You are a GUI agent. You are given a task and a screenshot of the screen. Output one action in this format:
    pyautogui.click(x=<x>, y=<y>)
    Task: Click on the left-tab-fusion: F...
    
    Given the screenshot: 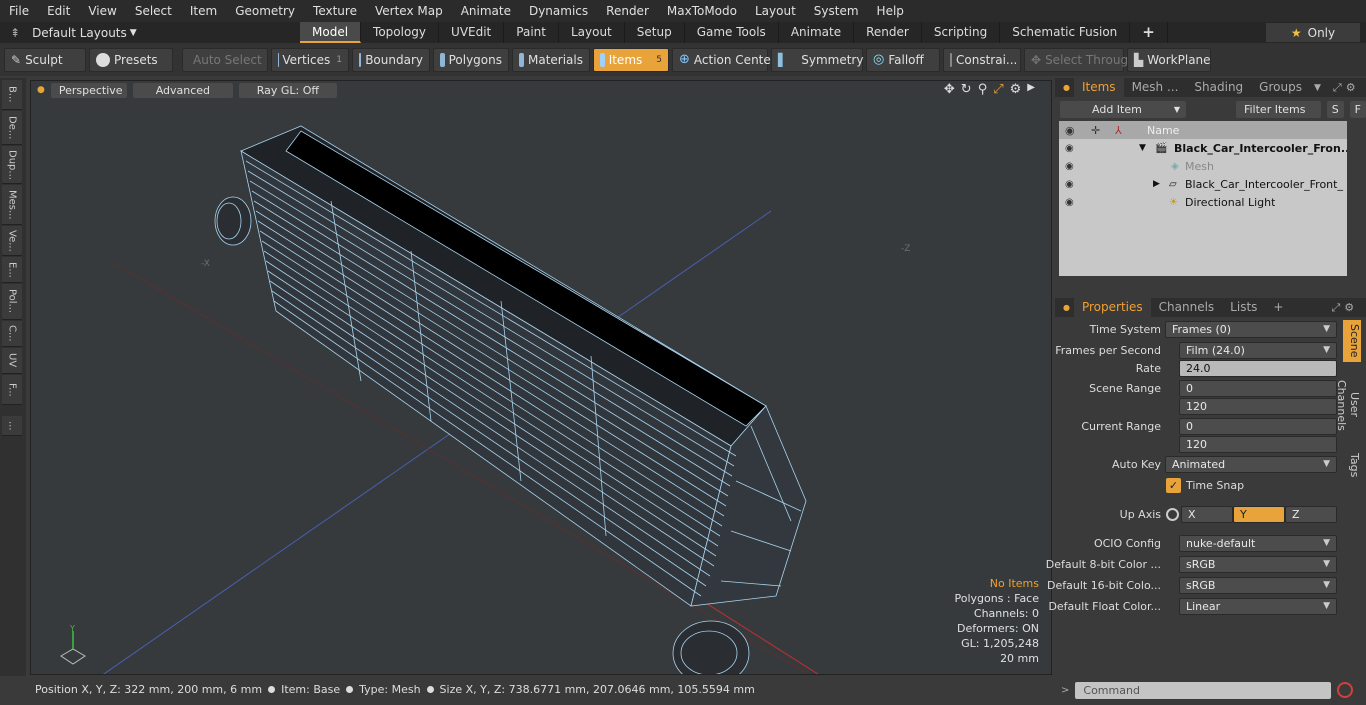 What is the action you would take?
    pyautogui.click(x=12, y=390)
    